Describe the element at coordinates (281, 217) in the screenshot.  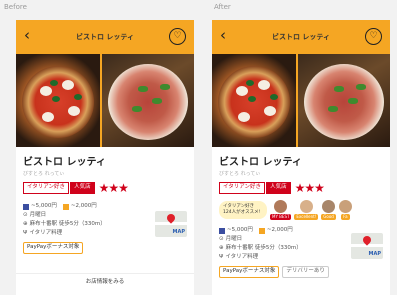
I see `reco-badge: MY BEST` at that location.